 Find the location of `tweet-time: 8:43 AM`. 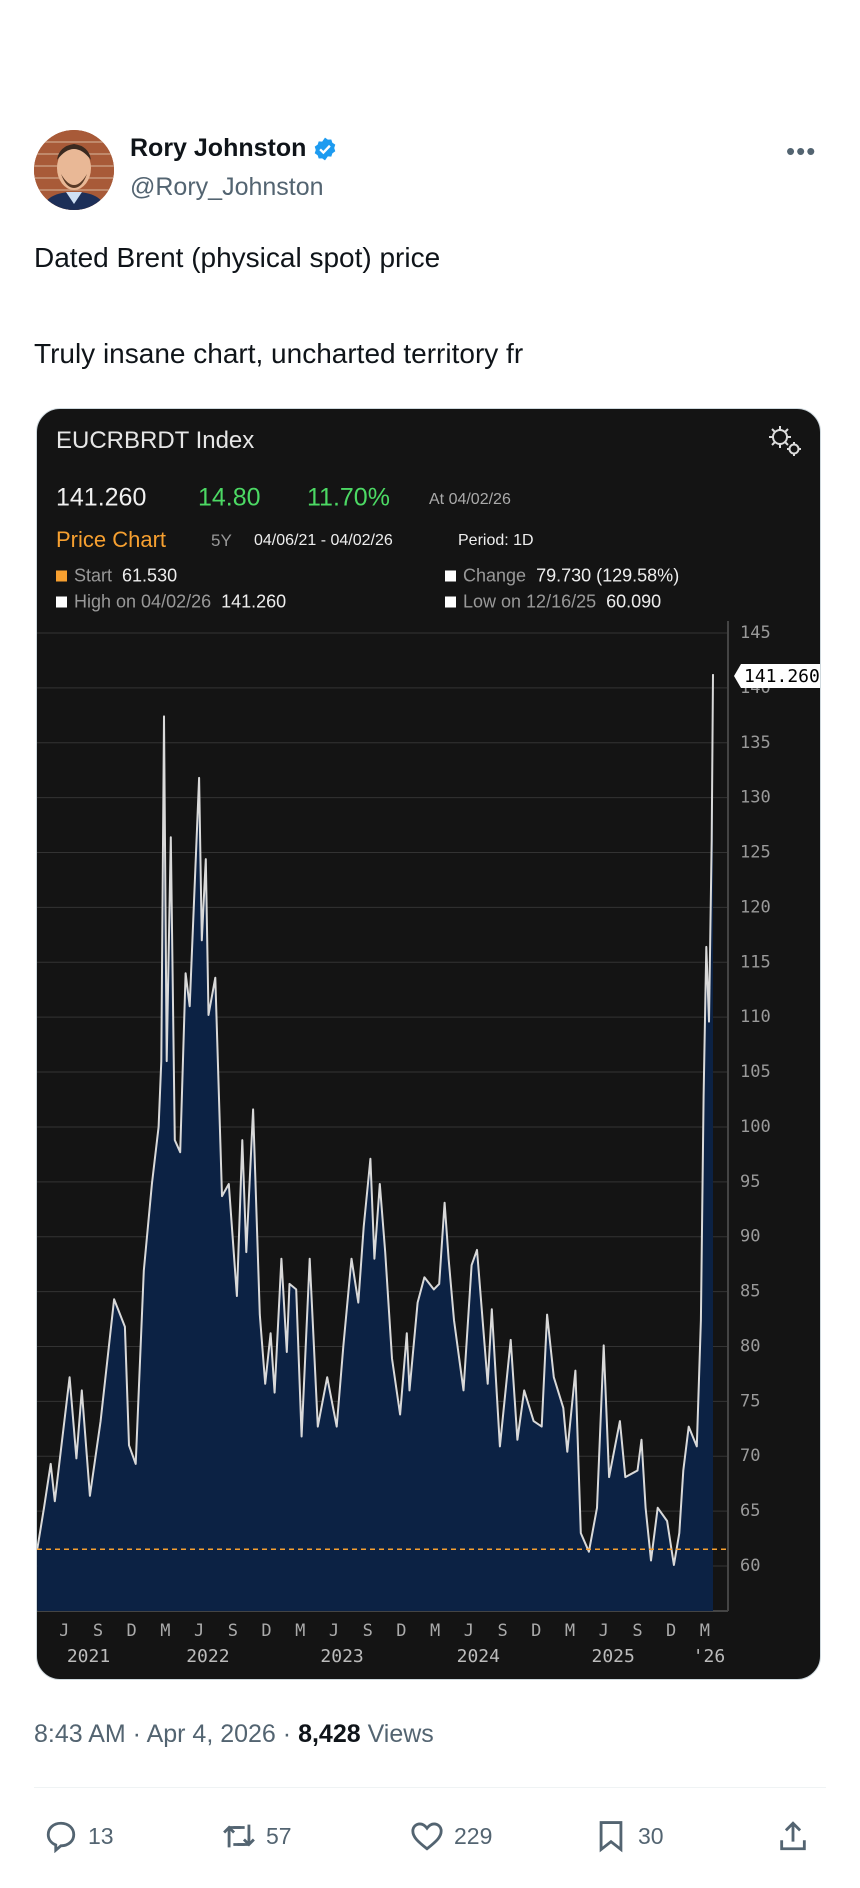

tweet-time: 8:43 AM is located at coordinates (80, 1734).